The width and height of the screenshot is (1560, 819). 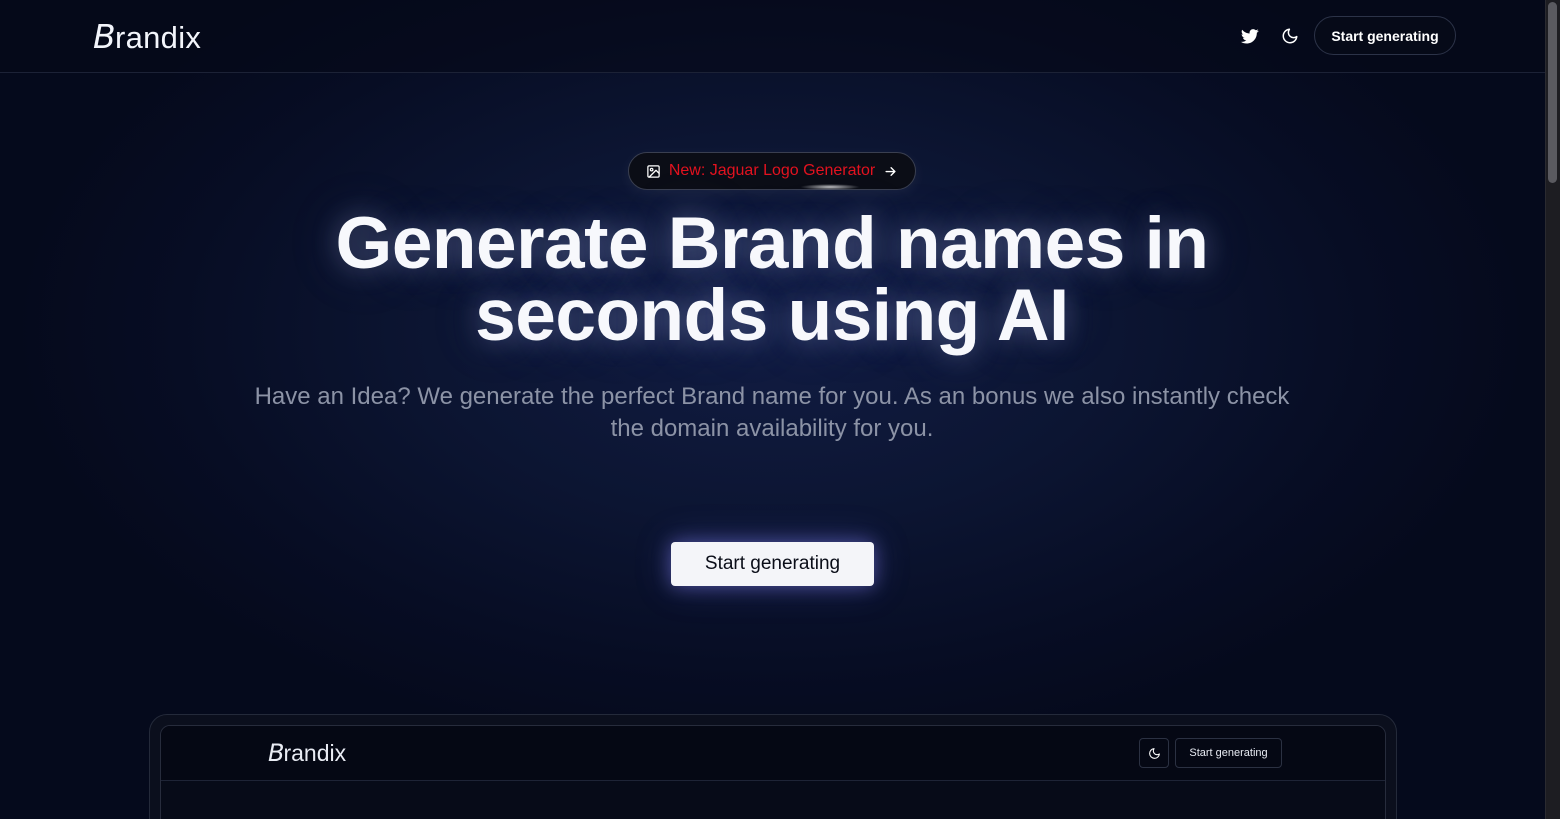 I want to click on preview-logo-initial: B, so click(x=276, y=753).